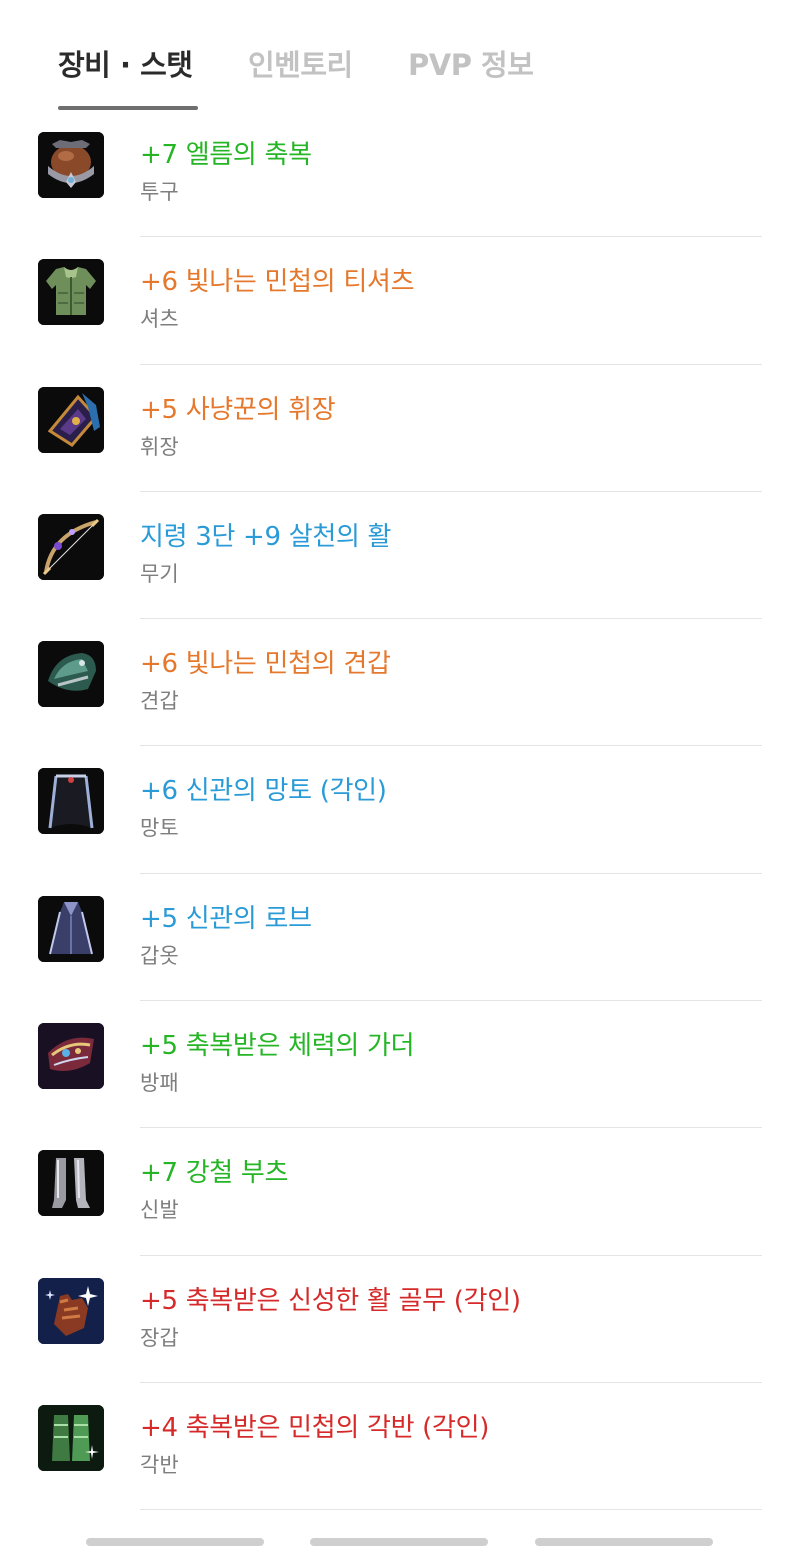 The width and height of the screenshot is (800, 1559). Describe the element at coordinates (265, 664) in the screenshot. I see `item-name: +6 빛나는 민첩의 견갑` at that location.